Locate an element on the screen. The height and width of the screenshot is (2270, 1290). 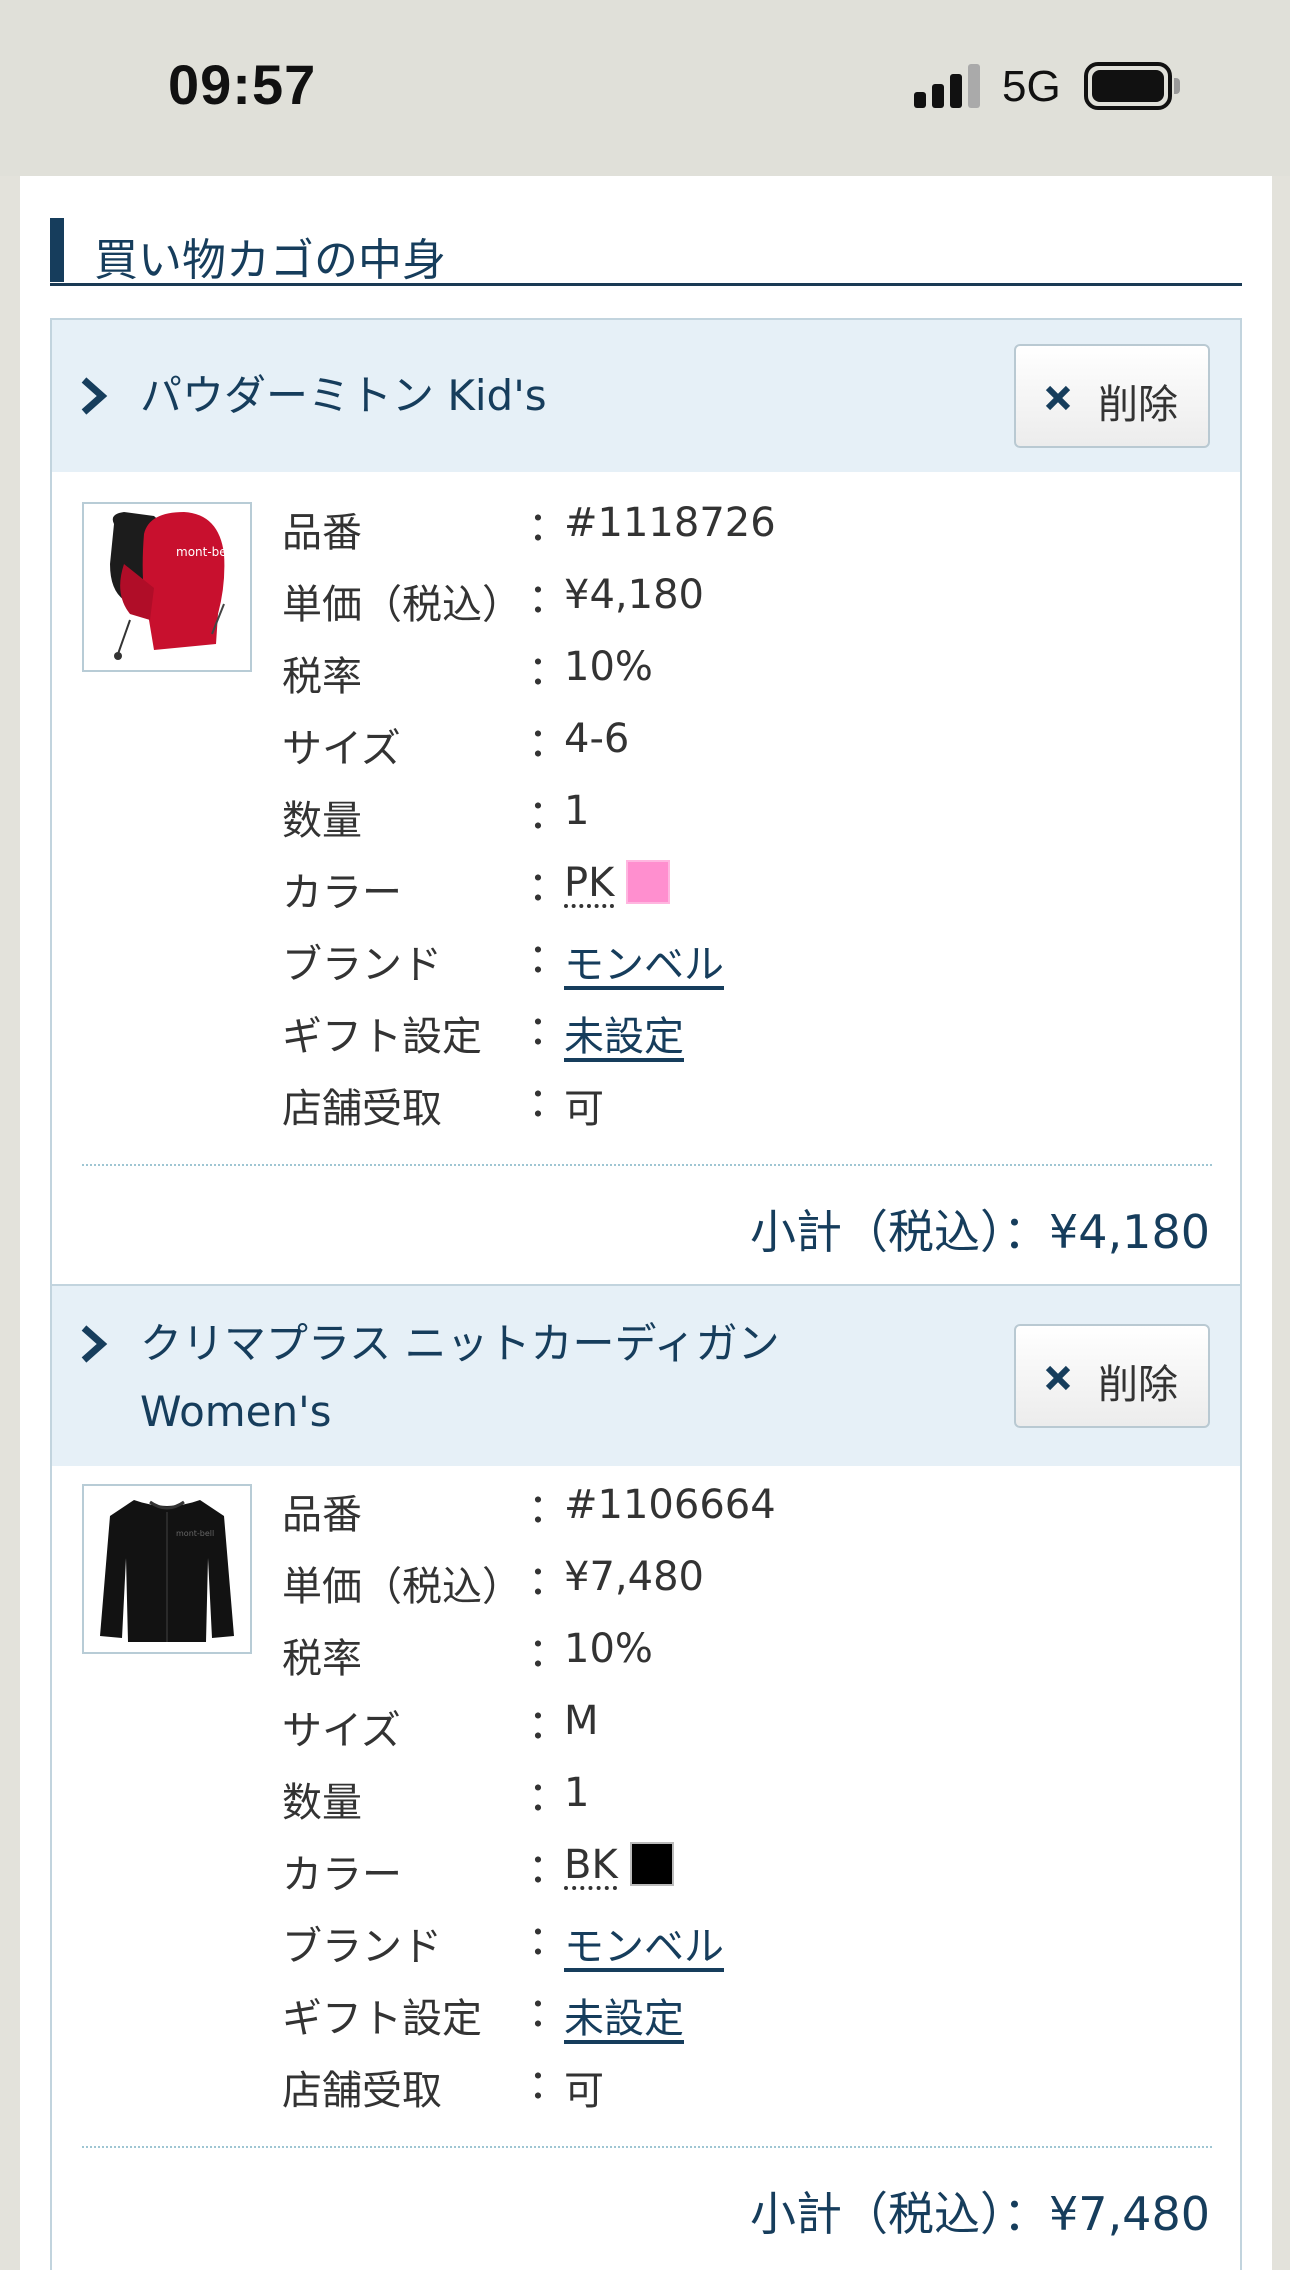
cart-item-header: クリマプラス ニットカーディガン Women's 削除 is located at coordinates (646, 1376).